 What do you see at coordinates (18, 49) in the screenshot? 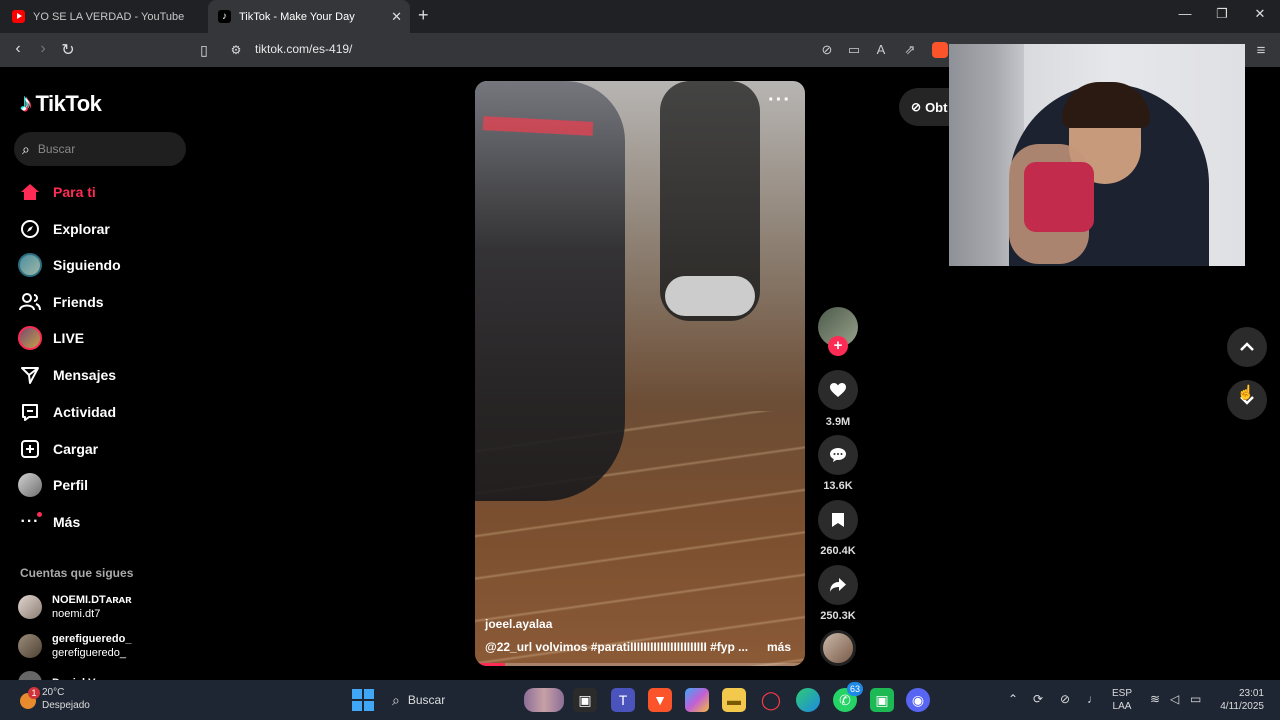
I see `back-icon: ‹` at bounding box center [18, 49].